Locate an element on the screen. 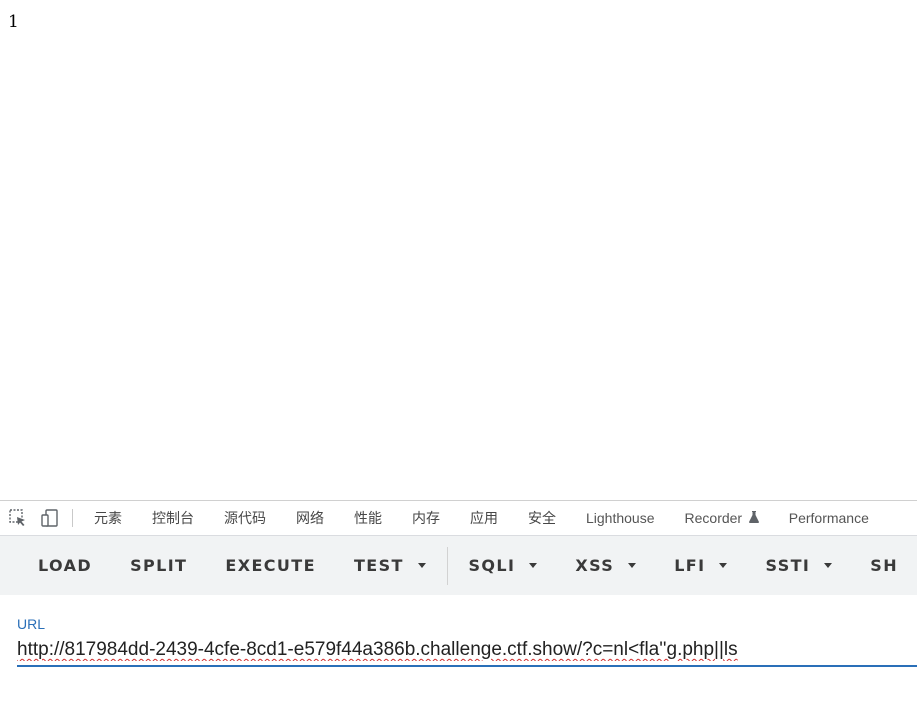 The height and width of the screenshot is (714, 917). tab-sources: 源代码 is located at coordinates (245, 518).